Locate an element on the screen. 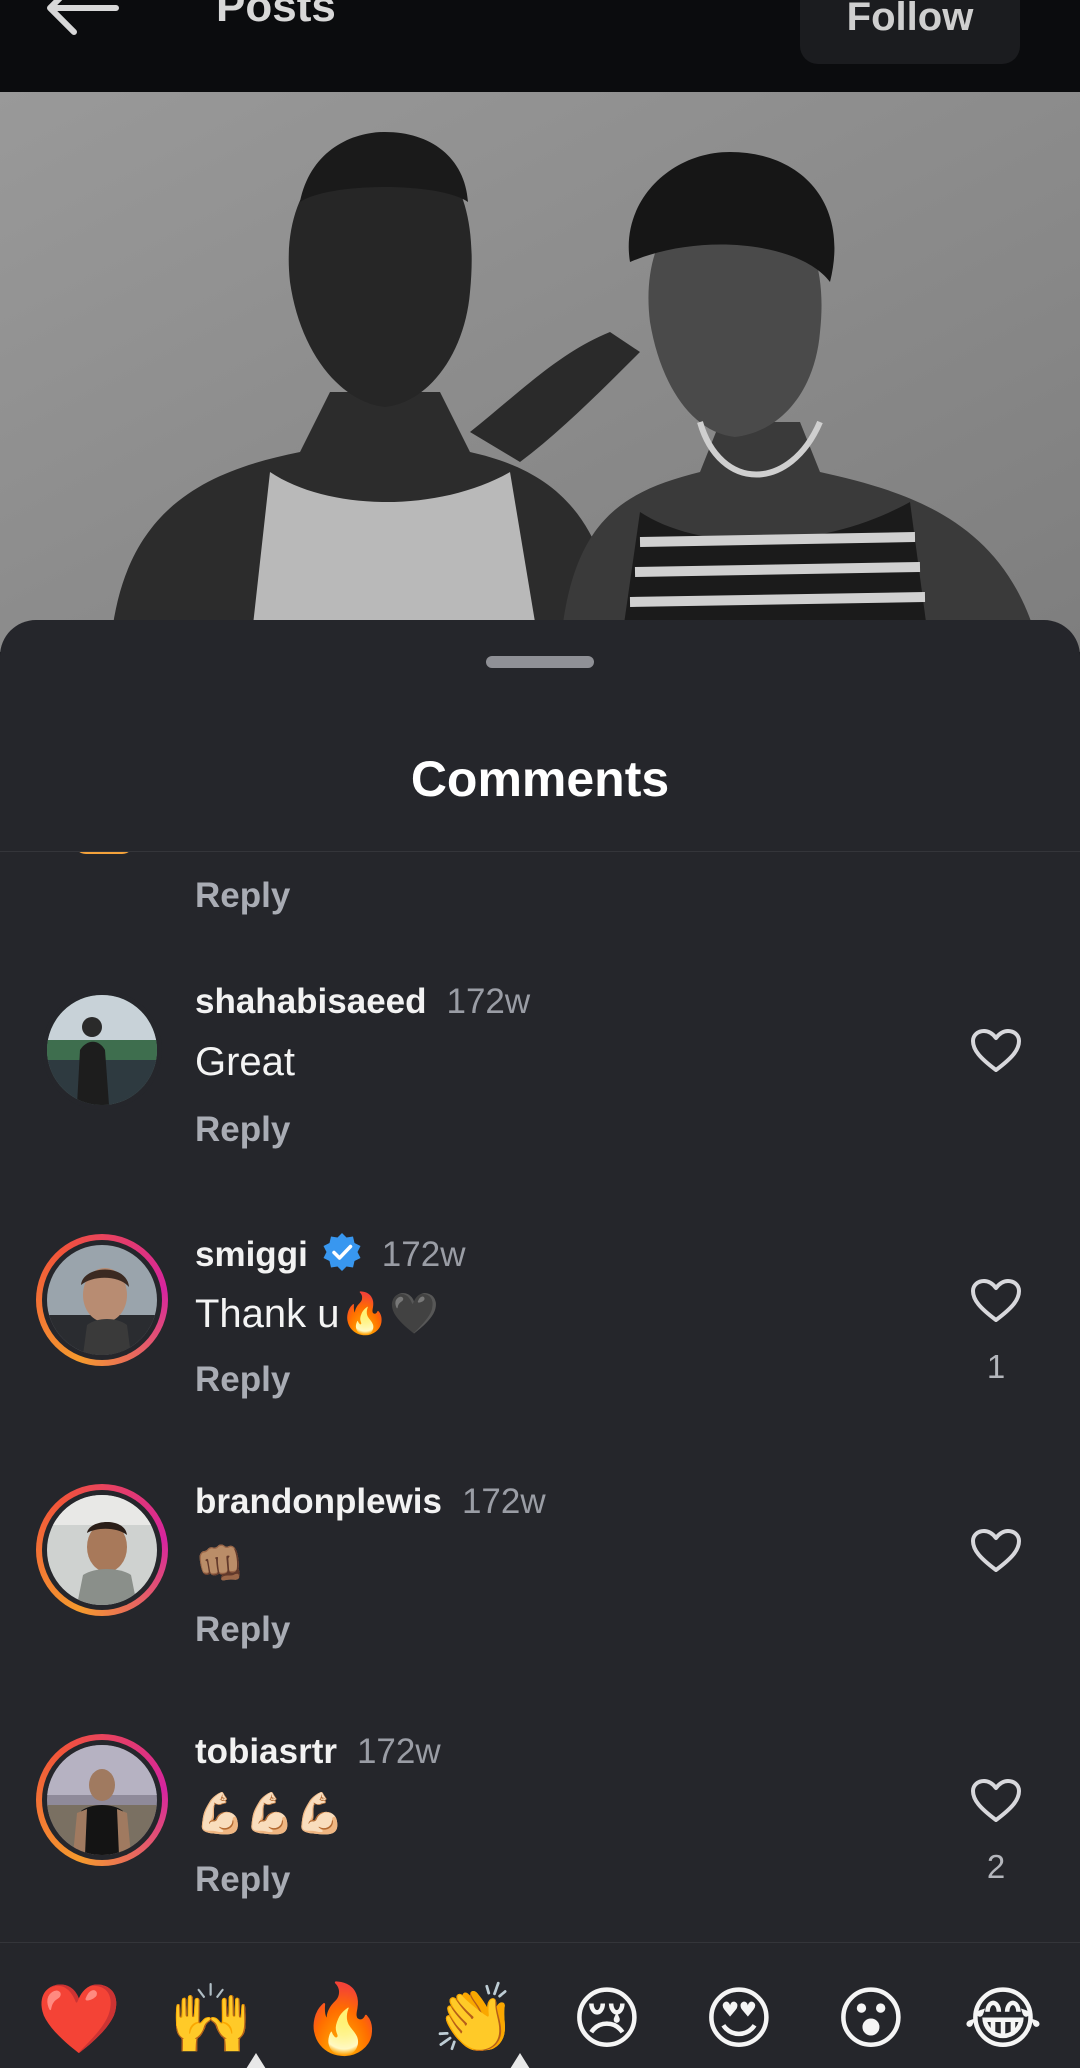 Image resolution: width=1080 pixels, height=2068 pixels. page-title: Posts is located at coordinates (276, 15).